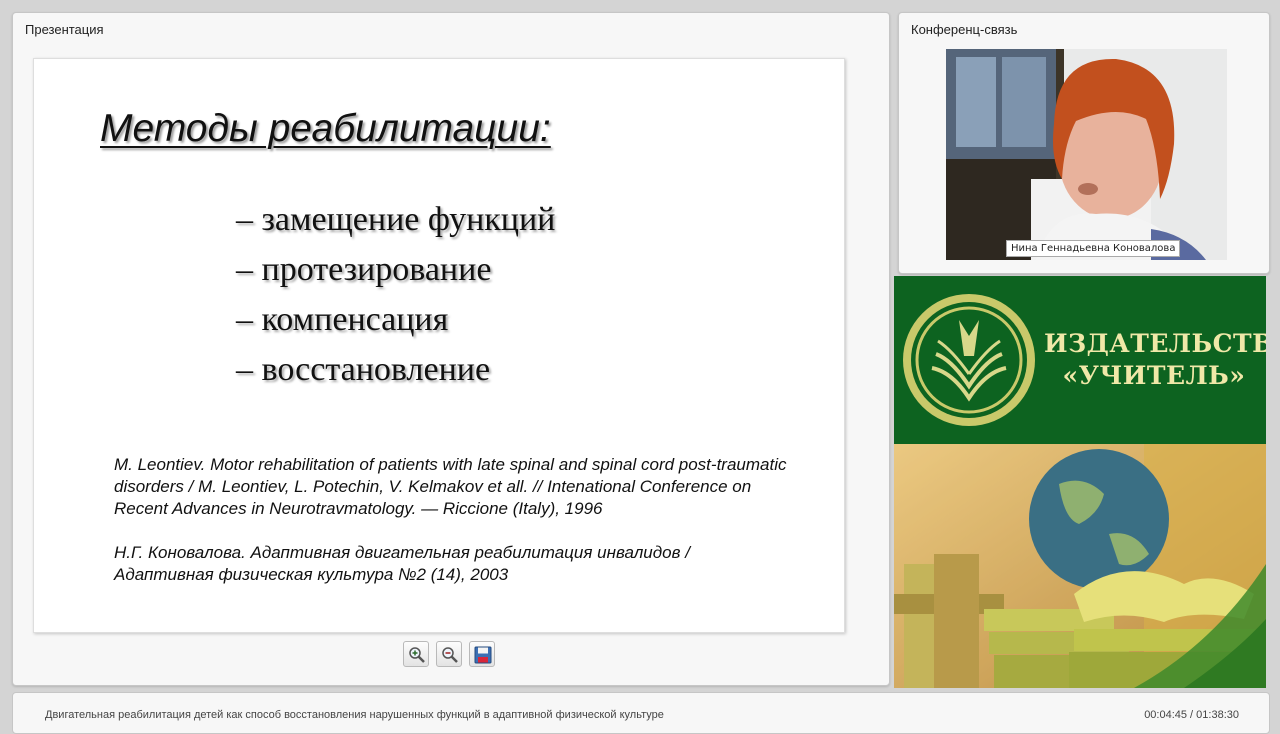  Describe the element at coordinates (969, 360) in the screenshot. I see `publisher-logo` at that location.